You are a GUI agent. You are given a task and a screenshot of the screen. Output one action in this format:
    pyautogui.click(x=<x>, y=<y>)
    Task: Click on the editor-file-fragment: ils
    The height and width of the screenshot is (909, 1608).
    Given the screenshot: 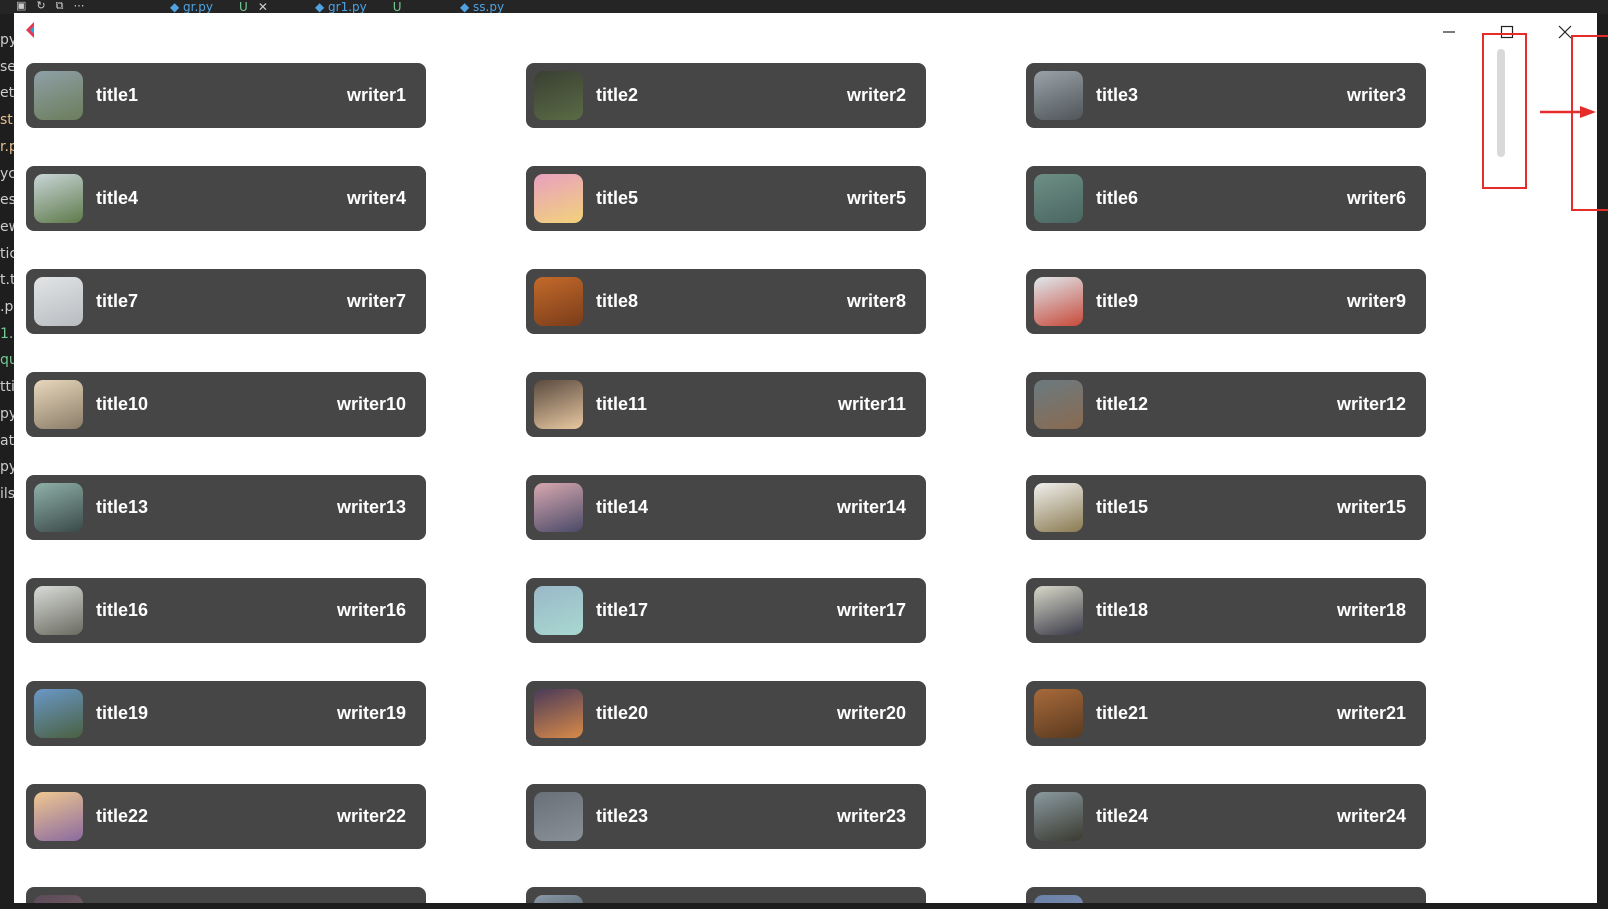 What is the action you would take?
    pyautogui.click(x=7, y=493)
    